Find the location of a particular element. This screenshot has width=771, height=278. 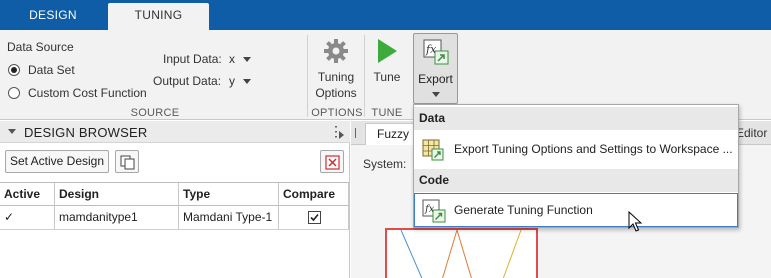

copy-design-button is located at coordinates (127, 161).